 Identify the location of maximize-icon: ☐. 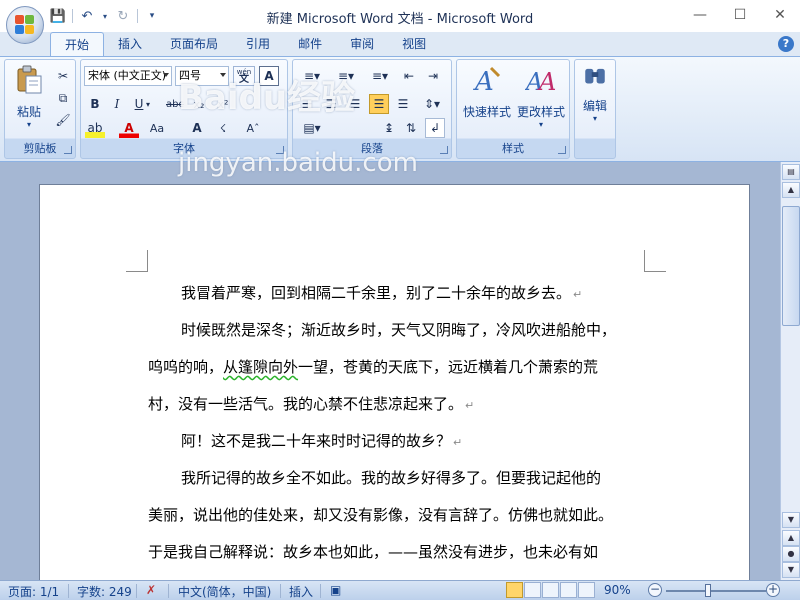
(740, 15).